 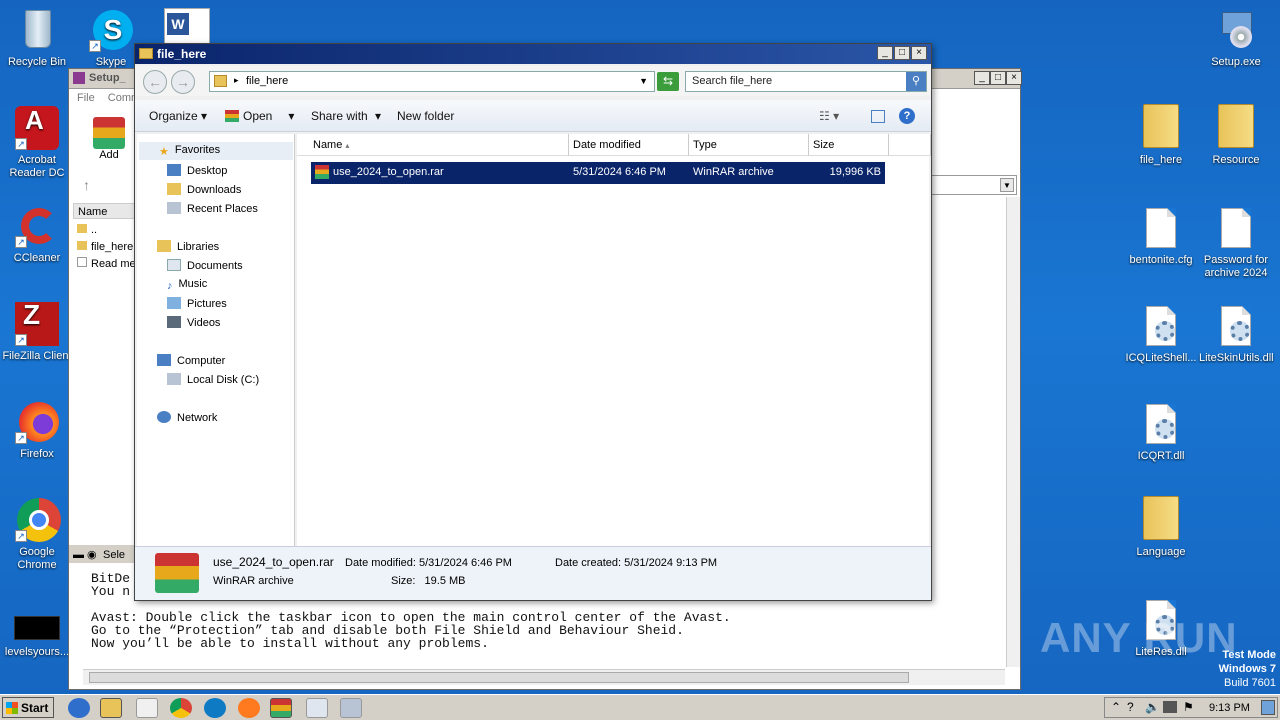 What do you see at coordinates (1161, 236) in the screenshot?
I see `desktop-icon-bentonite: bentonite.cfg` at bounding box center [1161, 236].